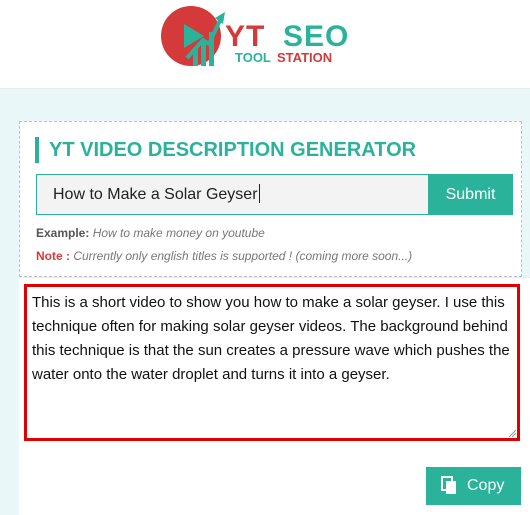  I want to click on copy-icon, so click(448, 485).